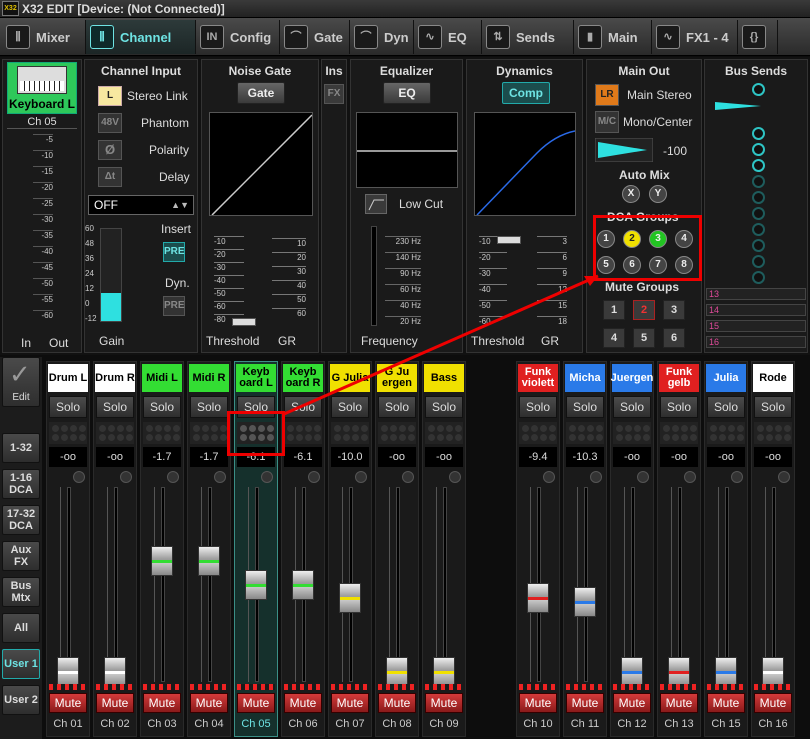 This screenshot has width=810, height=739. I want to click on gain-meter, so click(111, 275).